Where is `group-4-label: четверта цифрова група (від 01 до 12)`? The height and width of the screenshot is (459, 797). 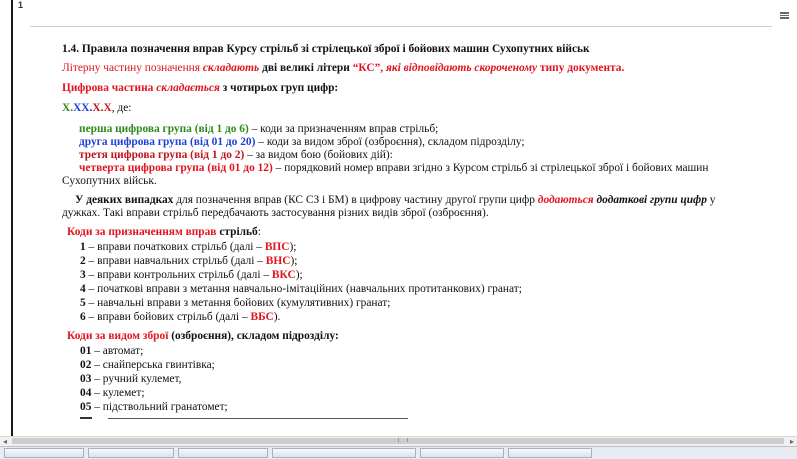
group-4-label: четверта цифрова група (від 01 до 12) is located at coordinates (176, 168).